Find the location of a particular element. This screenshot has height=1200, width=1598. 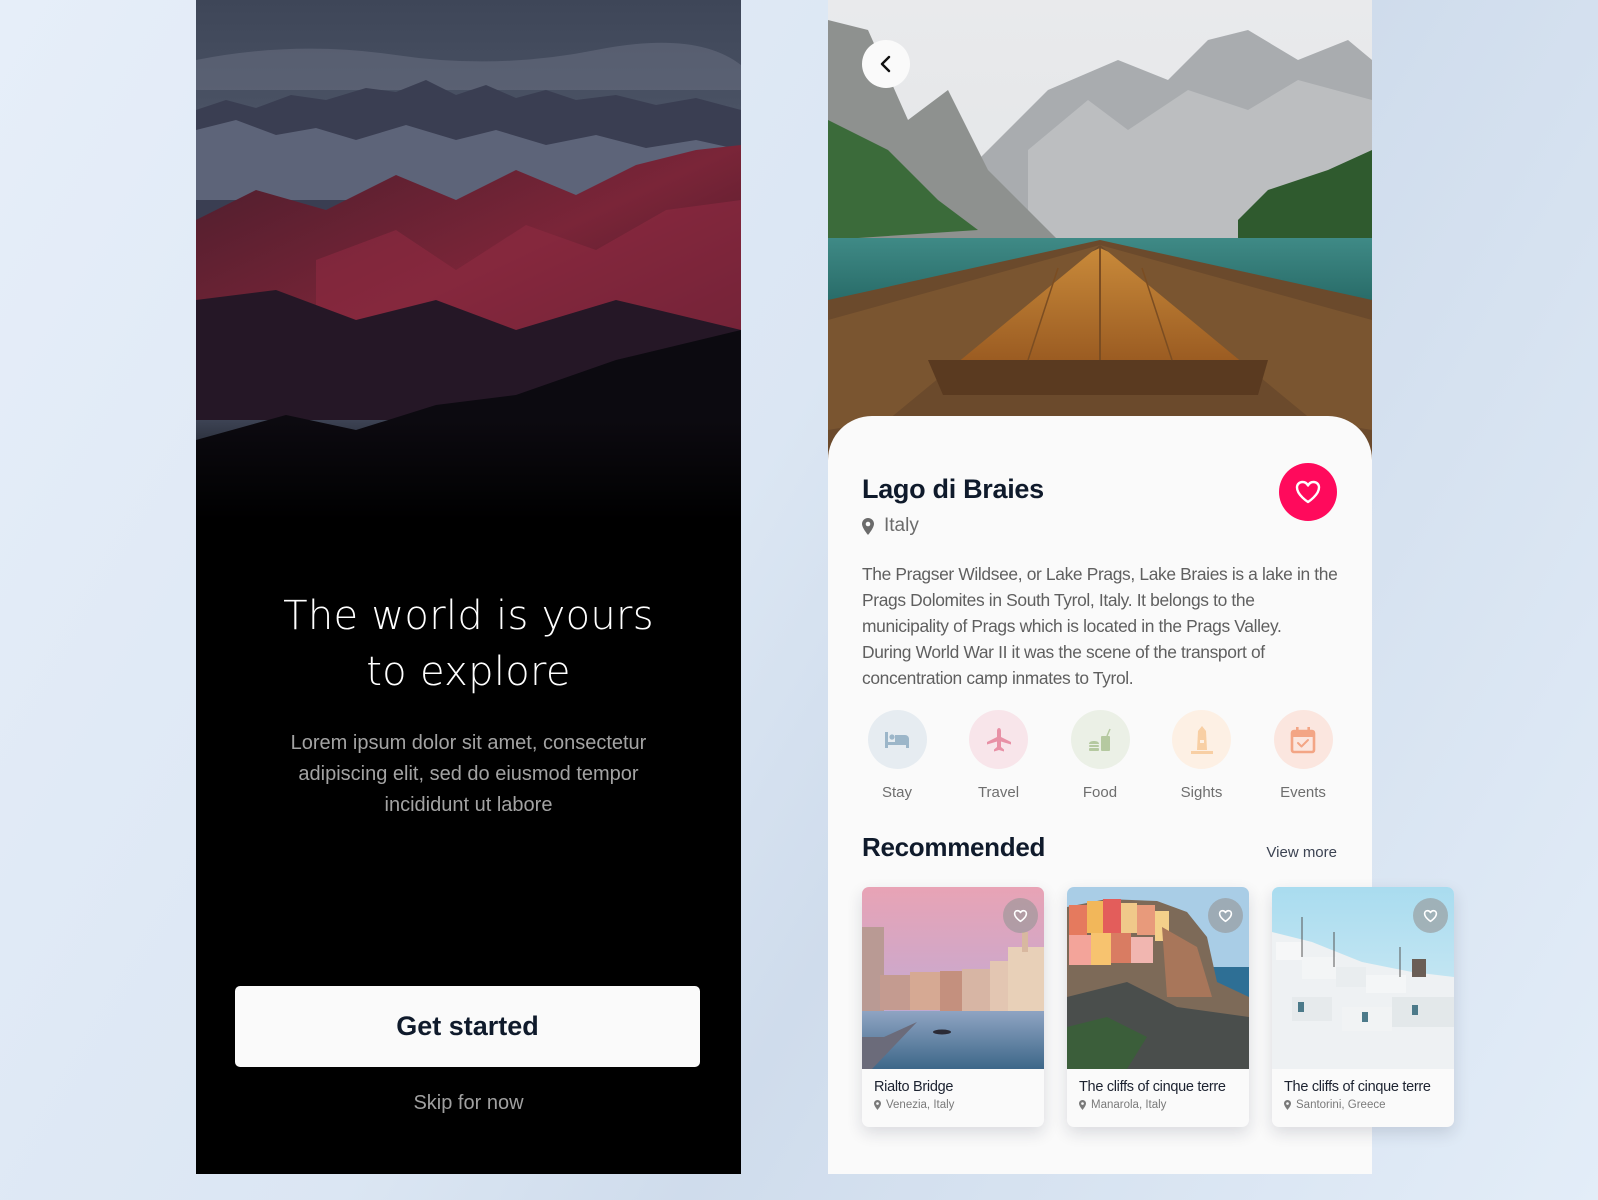

skip-for-now-link: Skip for now is located at coordinates (468, 1103).